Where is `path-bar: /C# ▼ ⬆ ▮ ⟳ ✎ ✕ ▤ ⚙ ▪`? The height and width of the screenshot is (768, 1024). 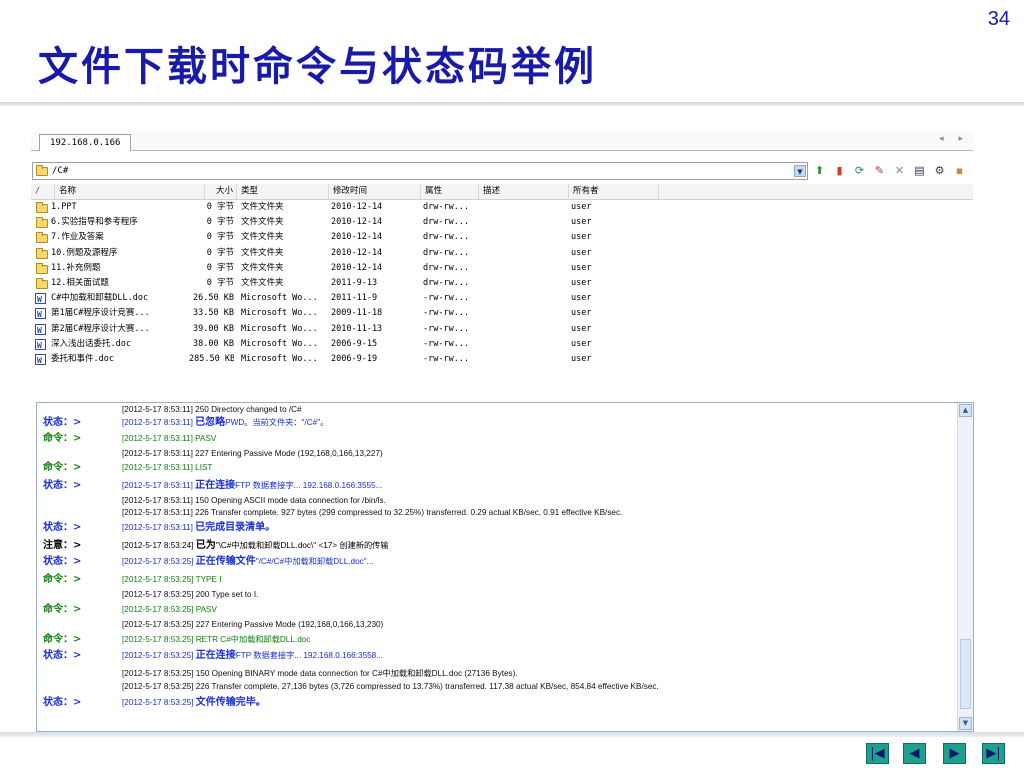 path-bar: /C# ▼ ⬆ ▮ ⟳ ✎ ✕ ▤ ⚙ ▪ is located at coordinates (502, 171).